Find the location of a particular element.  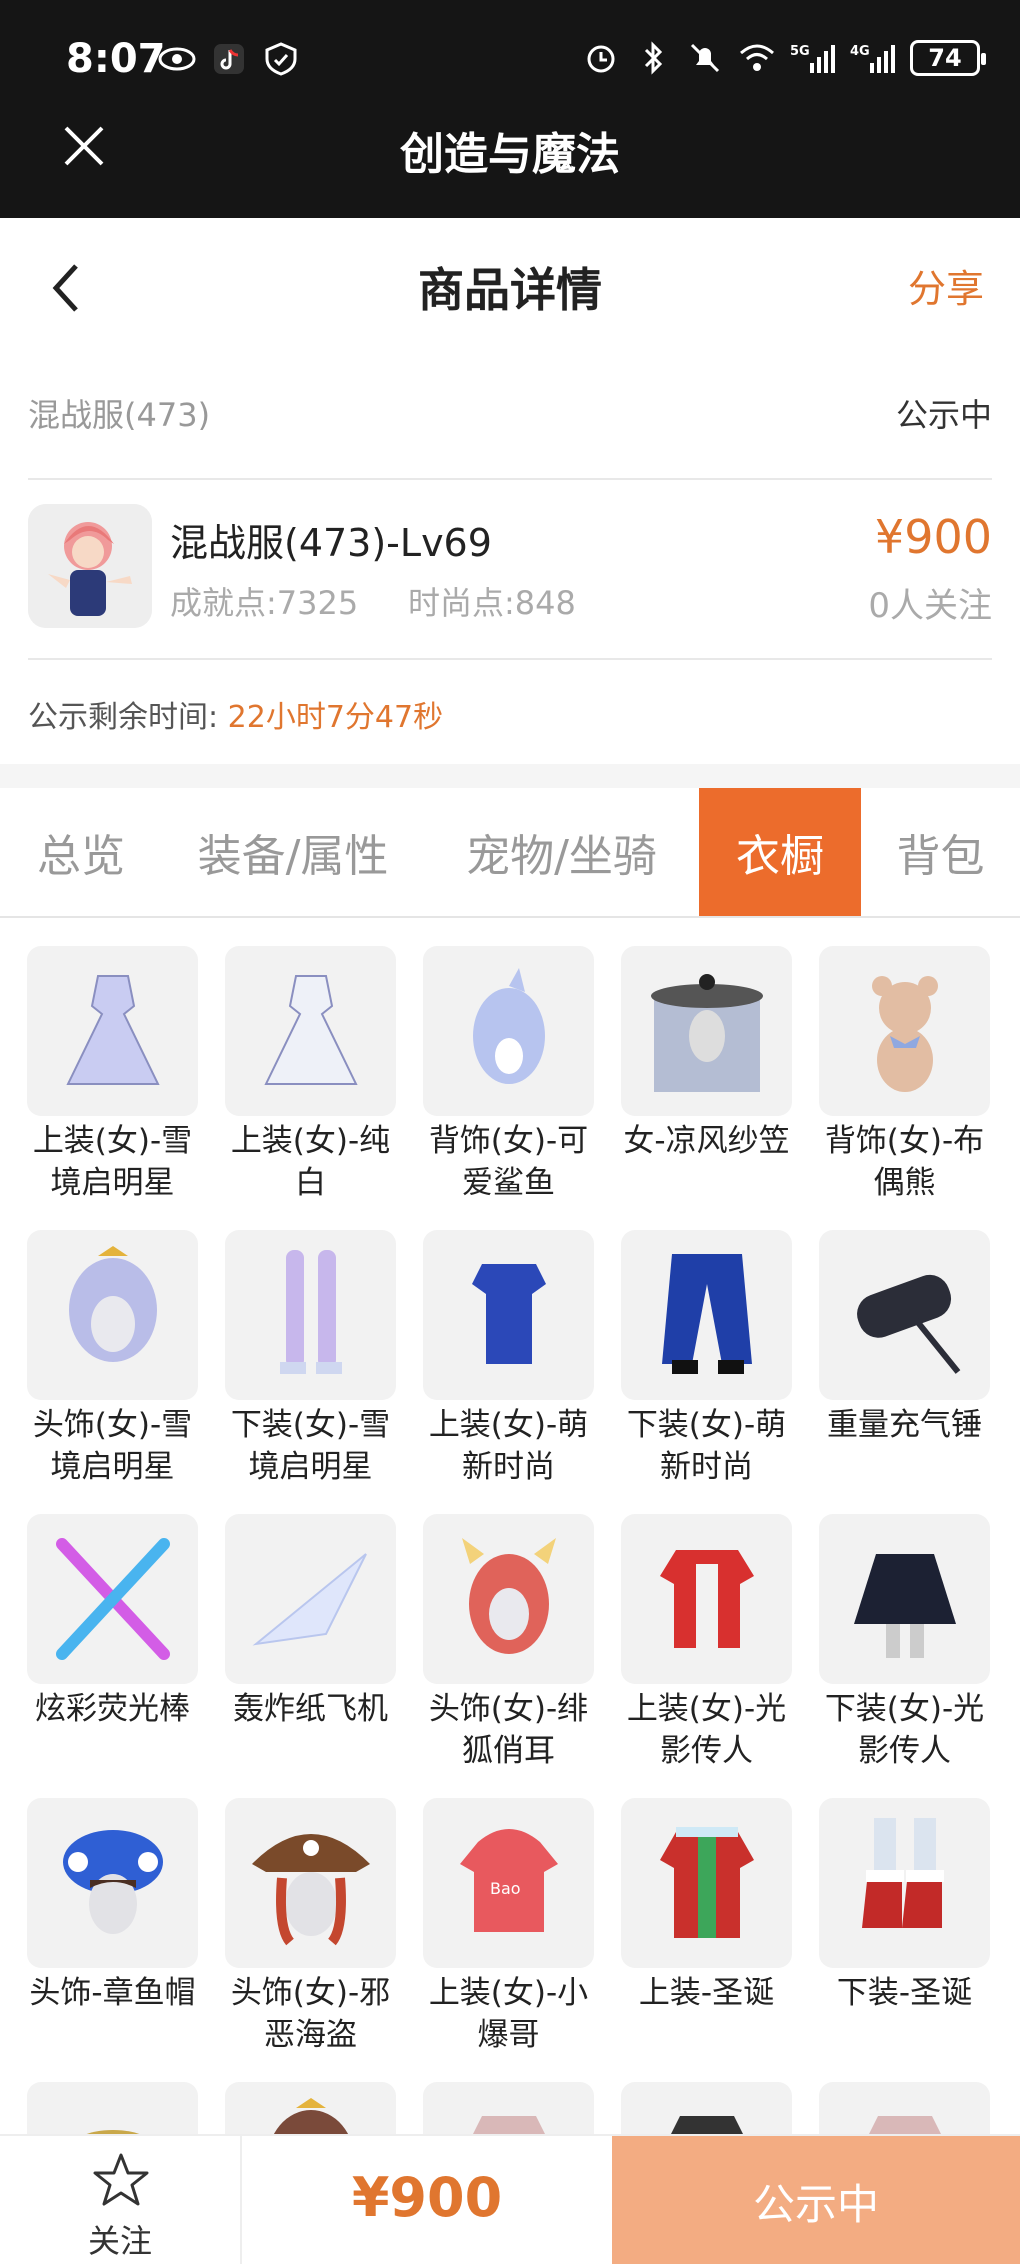

tab-bar: 总览 装备/属性 宠物/坐骑 衣橱 背包 is located at coordinates (510, 853).